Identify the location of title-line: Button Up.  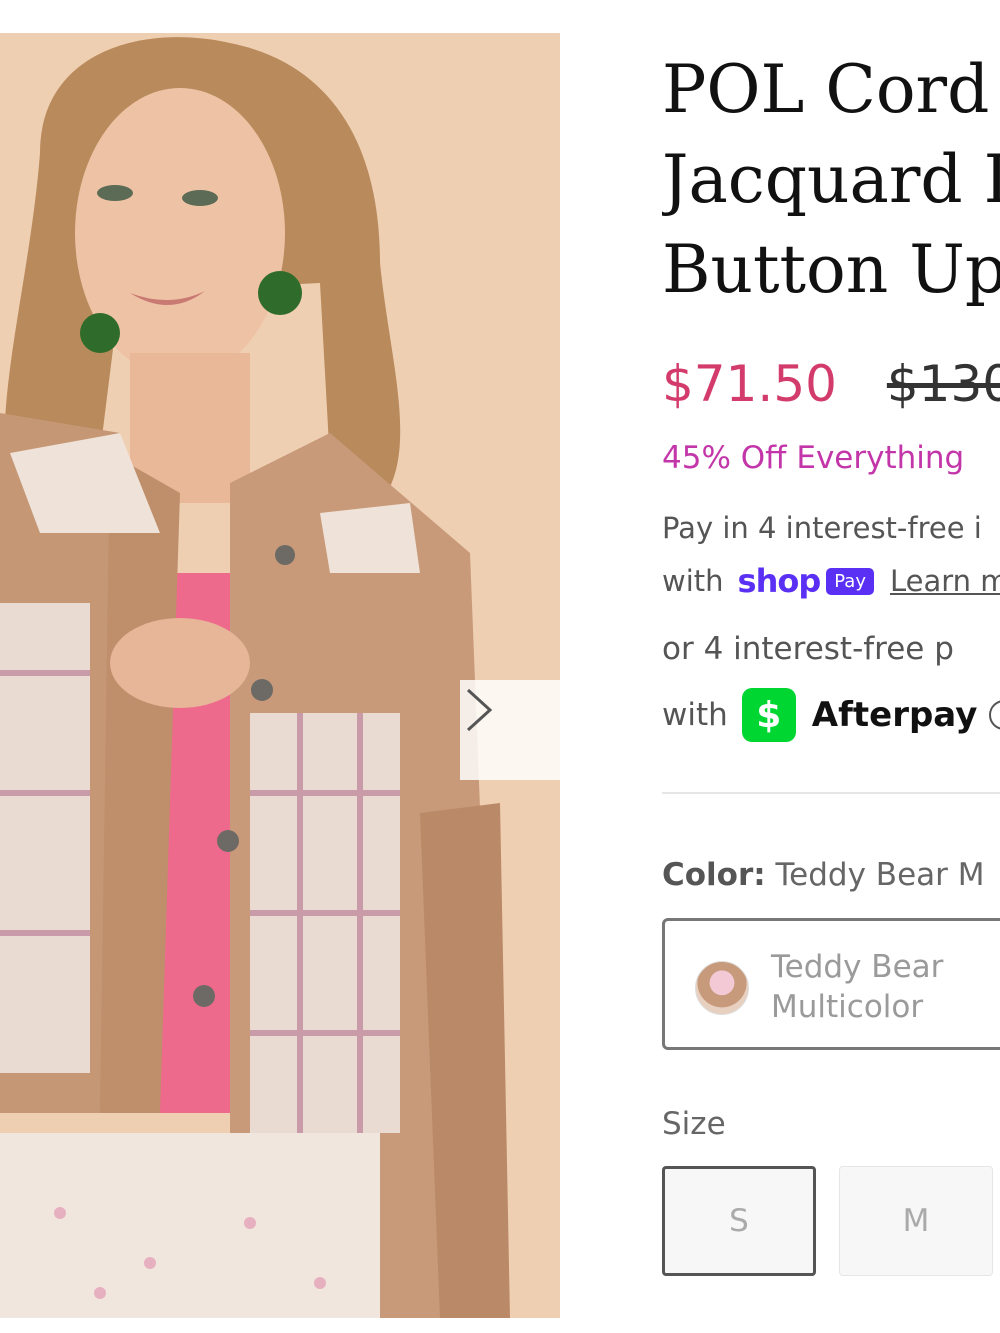
(831, 269).